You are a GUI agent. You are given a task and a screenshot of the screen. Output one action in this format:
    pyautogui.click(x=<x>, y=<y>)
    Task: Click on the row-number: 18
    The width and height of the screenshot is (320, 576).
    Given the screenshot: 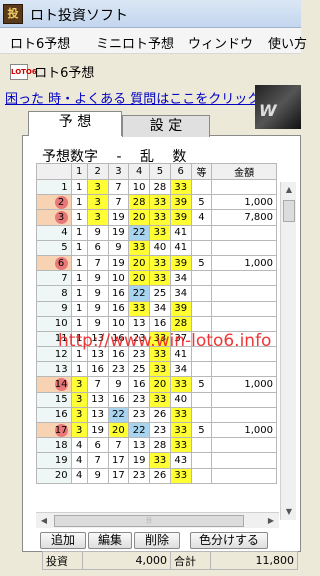 What is the action you would take?
    pyautogui.click(x=54, y=445)
    